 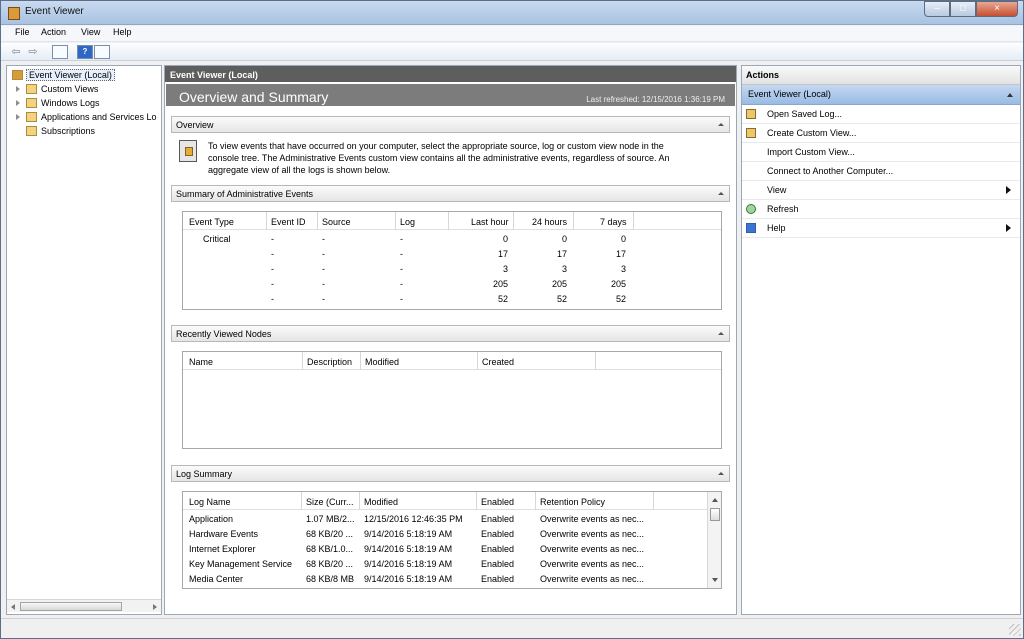 I want to click on menu-help: Help, so click(x=122, y=32).